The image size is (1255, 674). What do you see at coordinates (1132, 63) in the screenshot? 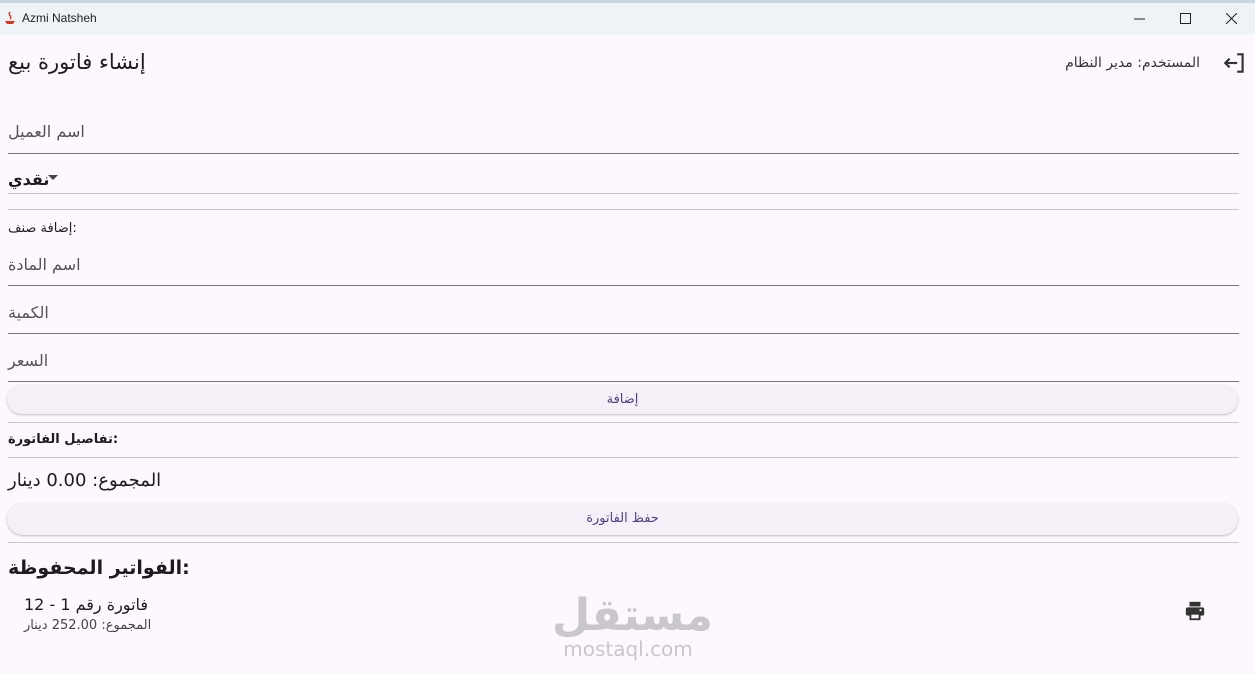
I see `user-label: المستخدم: مدير النظام` at bounding box center [1132, 63].